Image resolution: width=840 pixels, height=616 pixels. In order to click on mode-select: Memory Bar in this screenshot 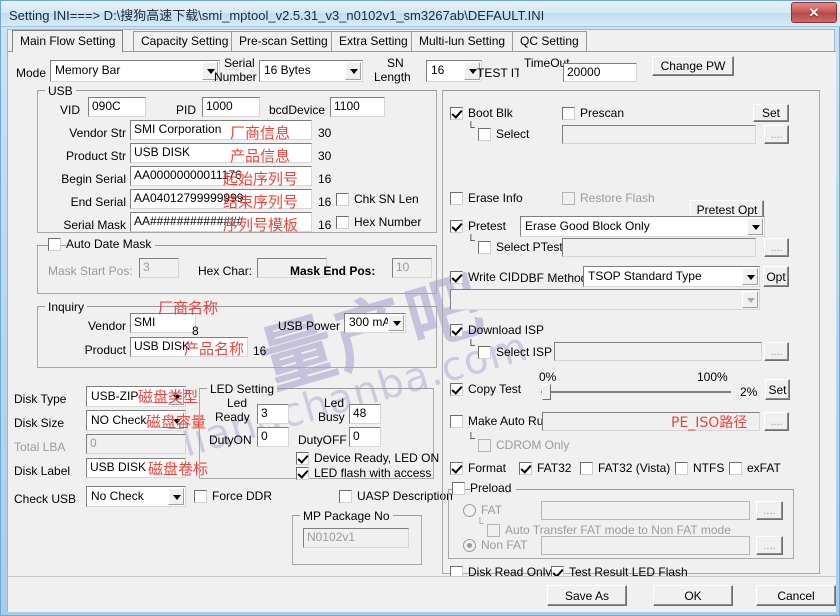, I will do `click(135, 71)`.